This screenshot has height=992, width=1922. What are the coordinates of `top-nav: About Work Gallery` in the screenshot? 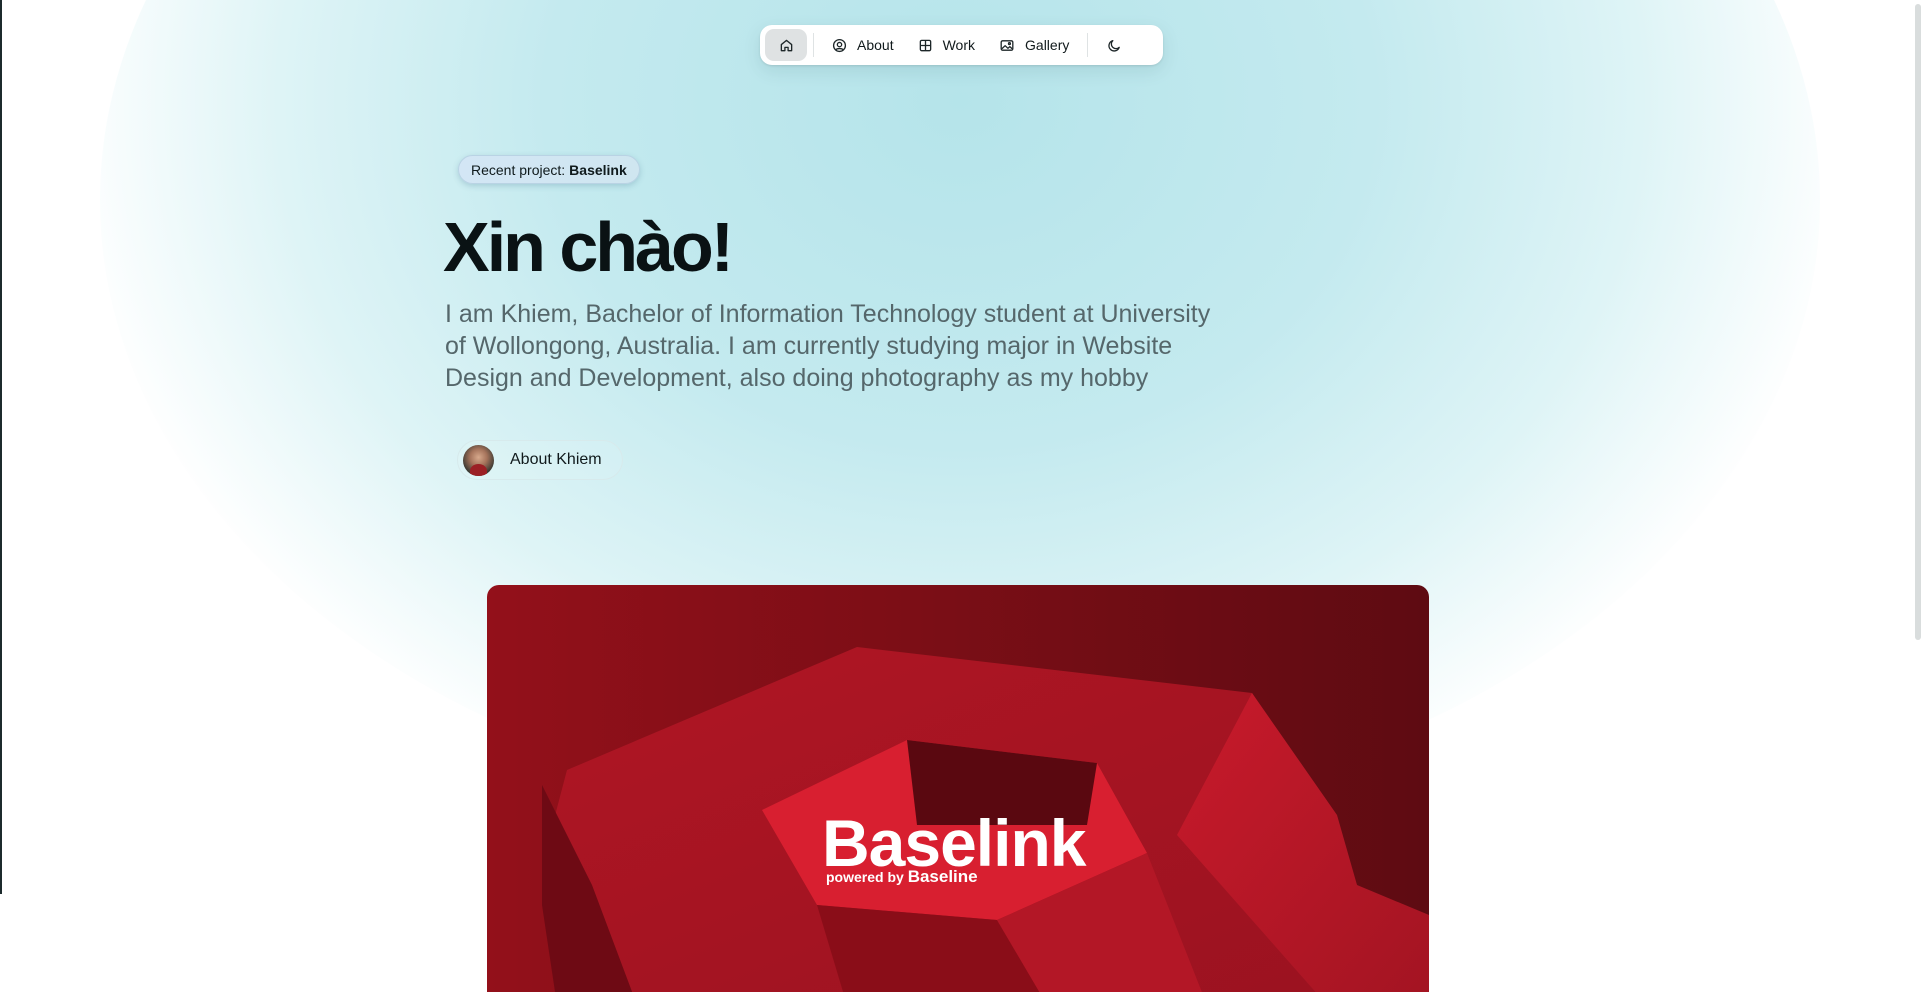 It's located at (961, 45).